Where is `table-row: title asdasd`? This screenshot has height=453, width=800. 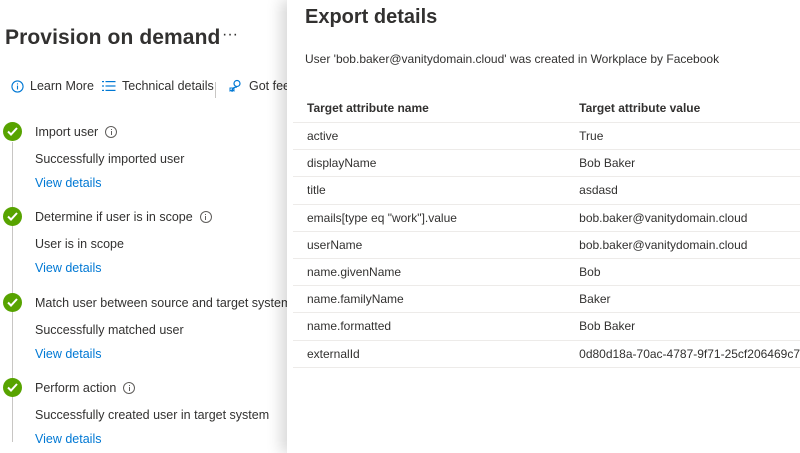
table-row: title asdasd is located at coordinates (546, 190).